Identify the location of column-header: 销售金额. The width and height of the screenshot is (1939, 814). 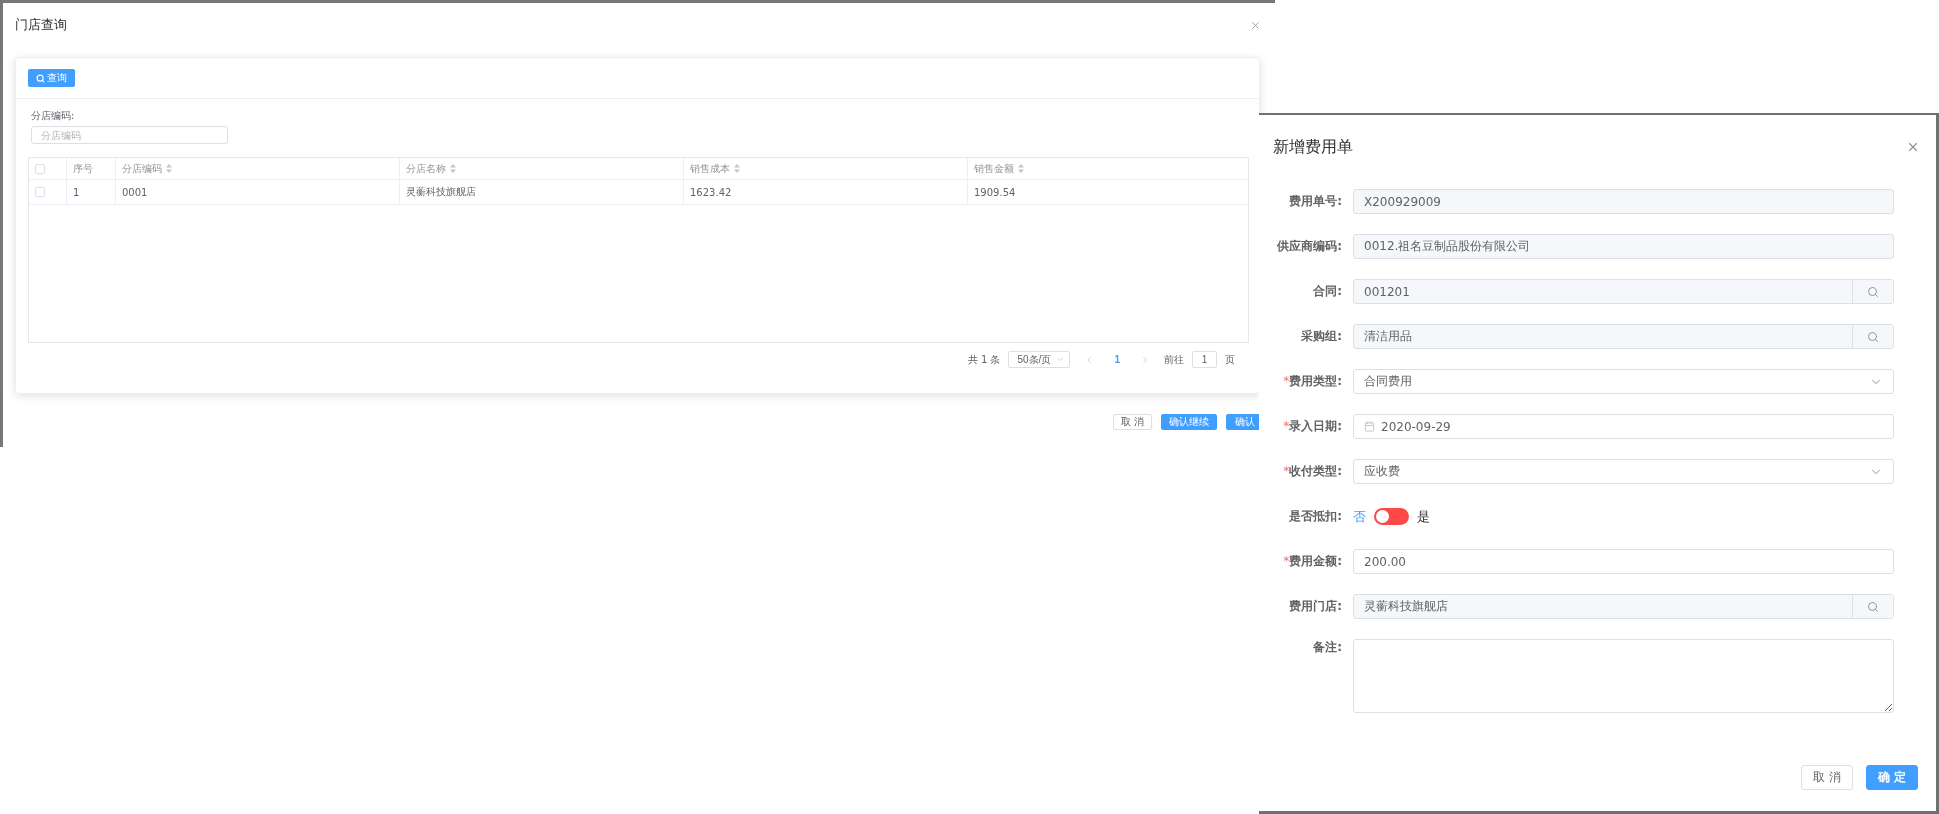
(994, 168).